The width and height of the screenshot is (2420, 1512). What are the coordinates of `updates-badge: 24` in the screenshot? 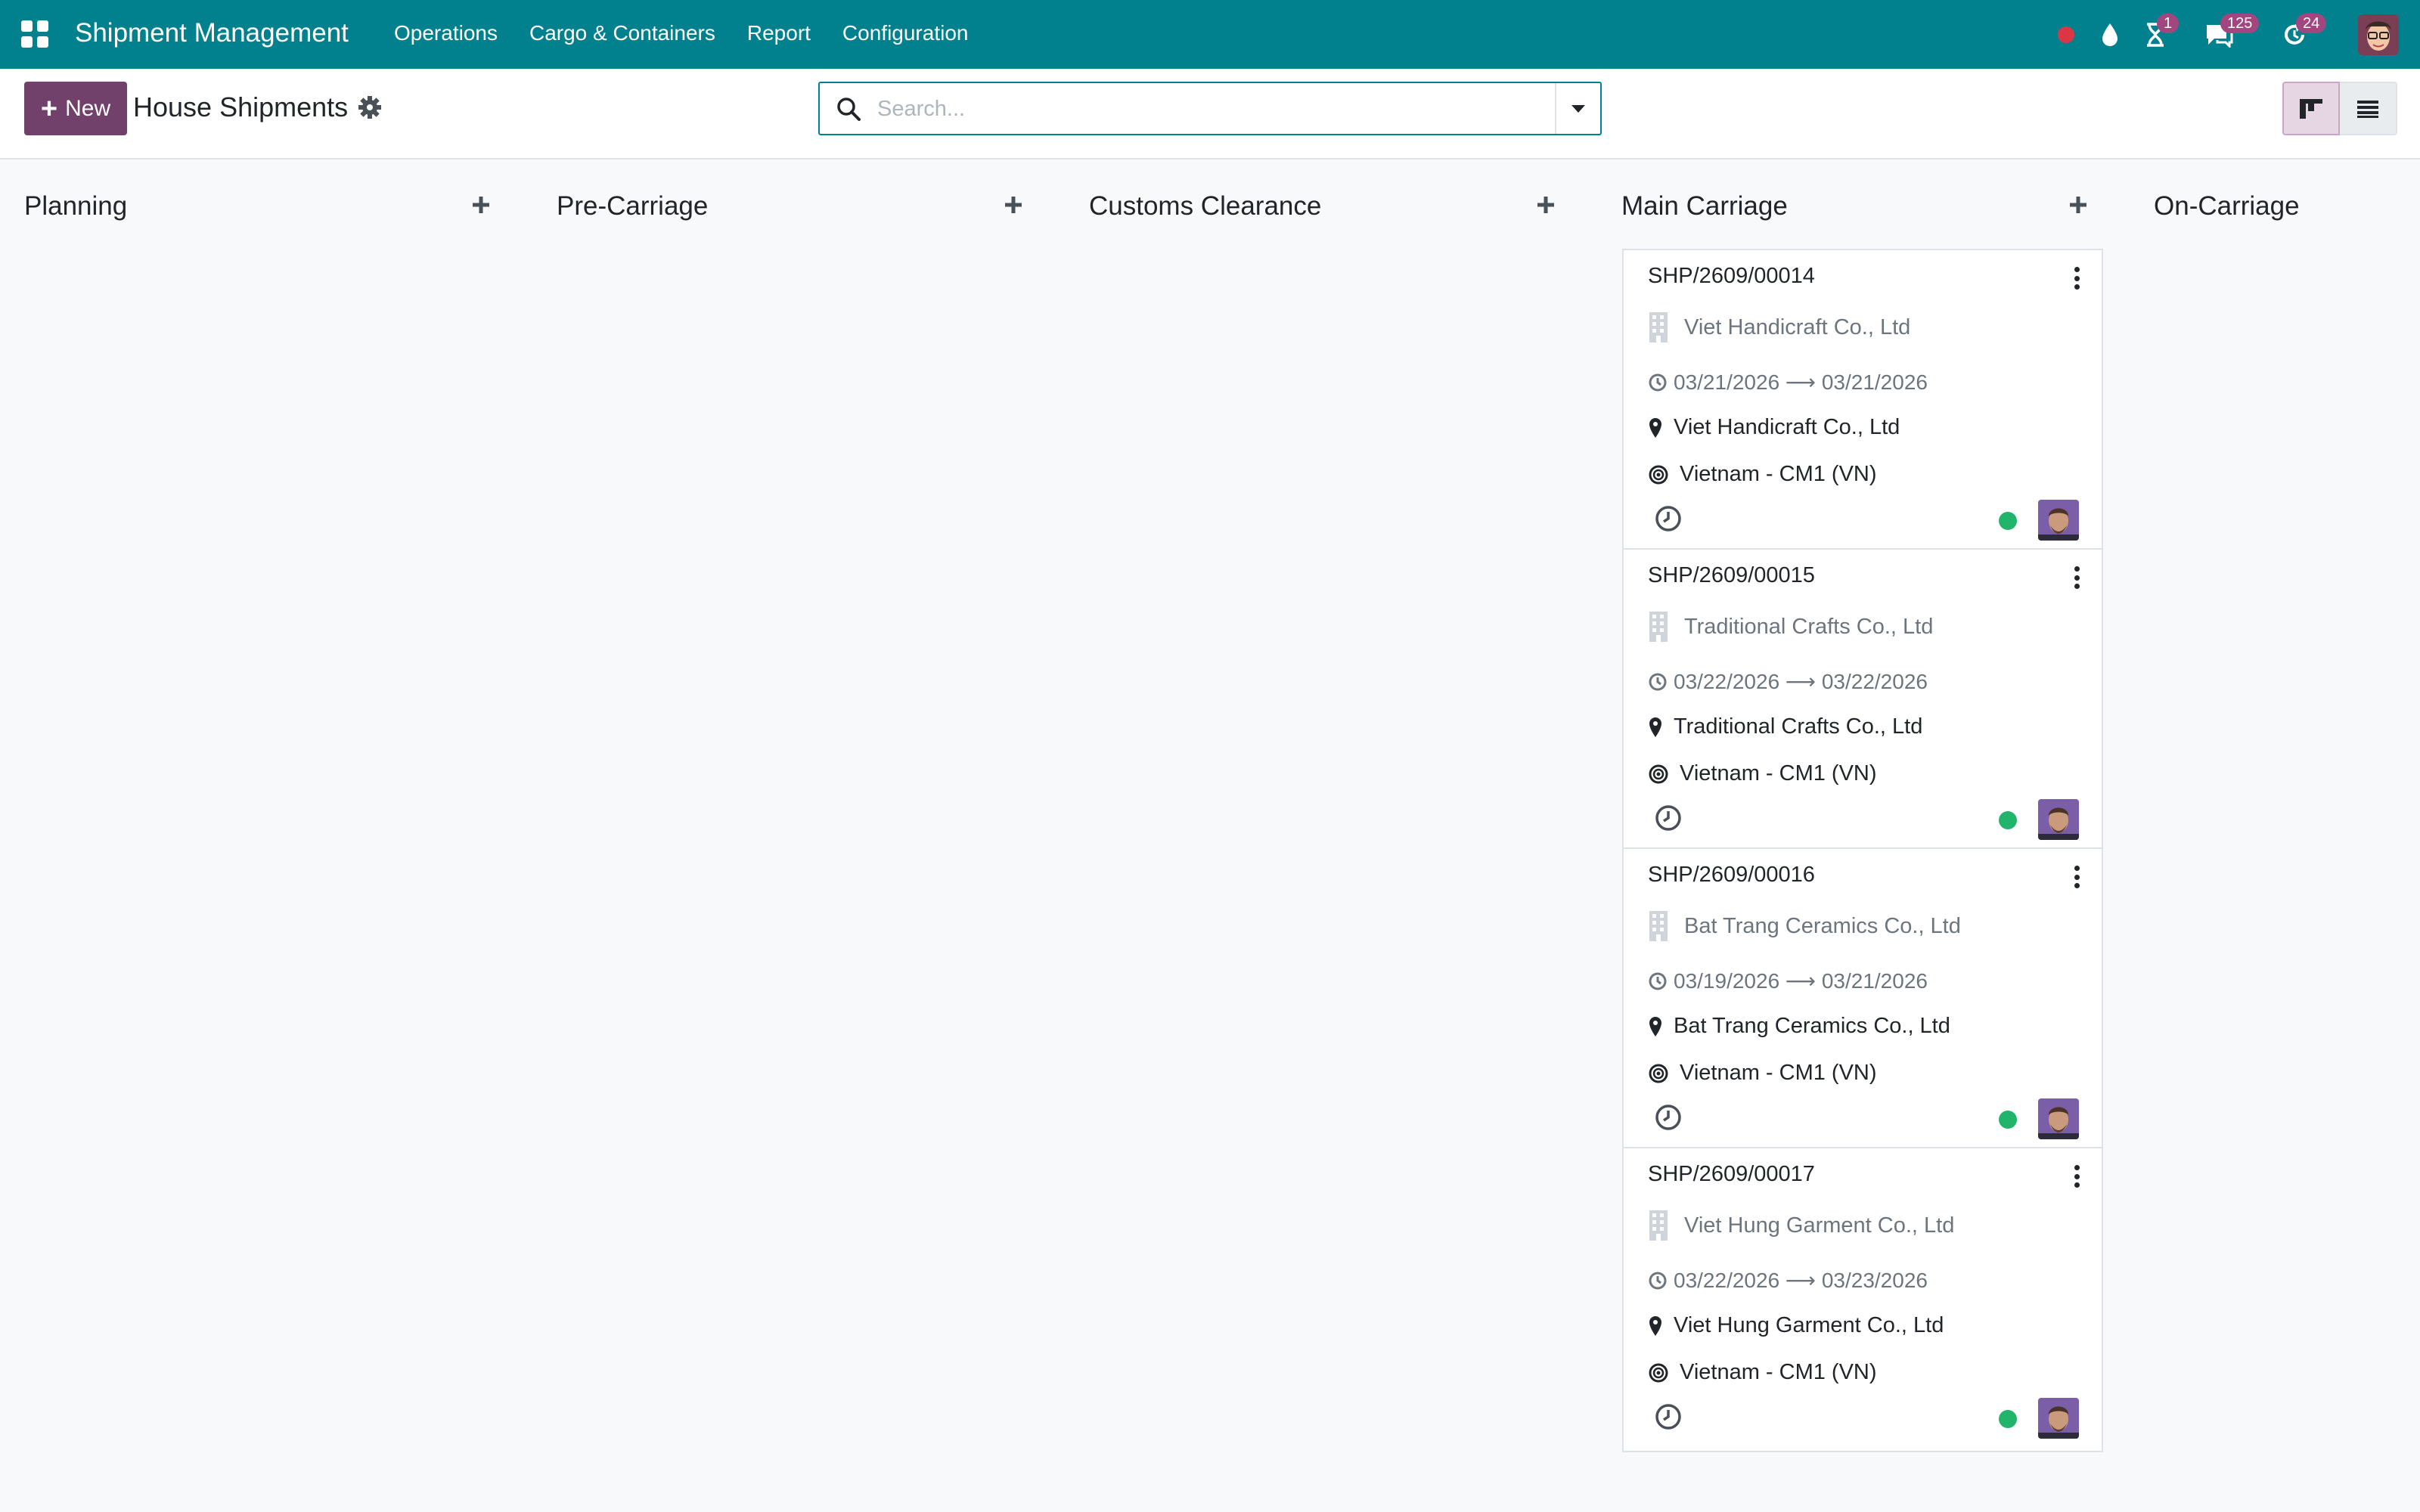 It's located at (2311, 23).